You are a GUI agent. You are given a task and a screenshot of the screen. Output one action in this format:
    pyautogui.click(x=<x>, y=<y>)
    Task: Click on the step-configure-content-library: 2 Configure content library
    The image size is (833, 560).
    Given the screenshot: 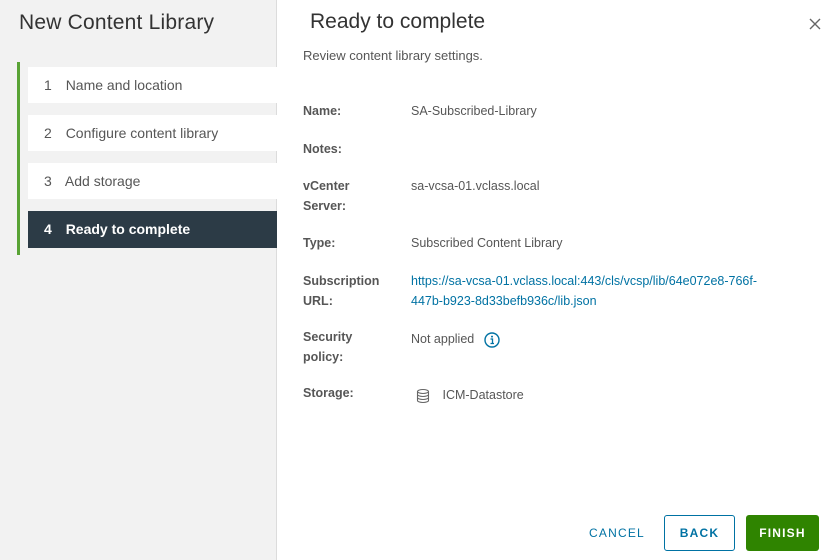 What is the action you would take?
    pyautogui.click(x=154, y=133)
    